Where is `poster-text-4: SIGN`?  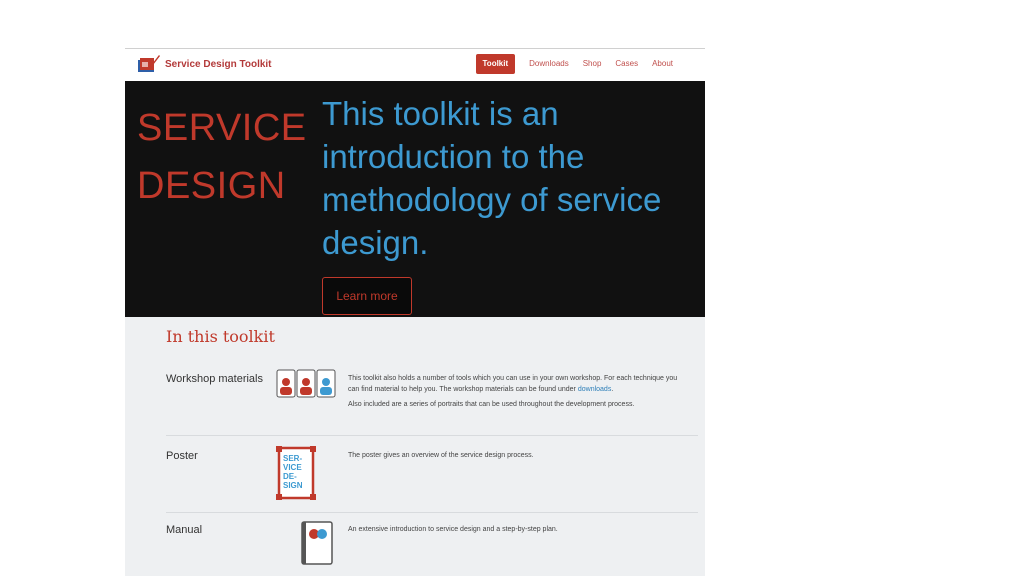 poster-text-4: SIGN is located at coordinates (293, 485).